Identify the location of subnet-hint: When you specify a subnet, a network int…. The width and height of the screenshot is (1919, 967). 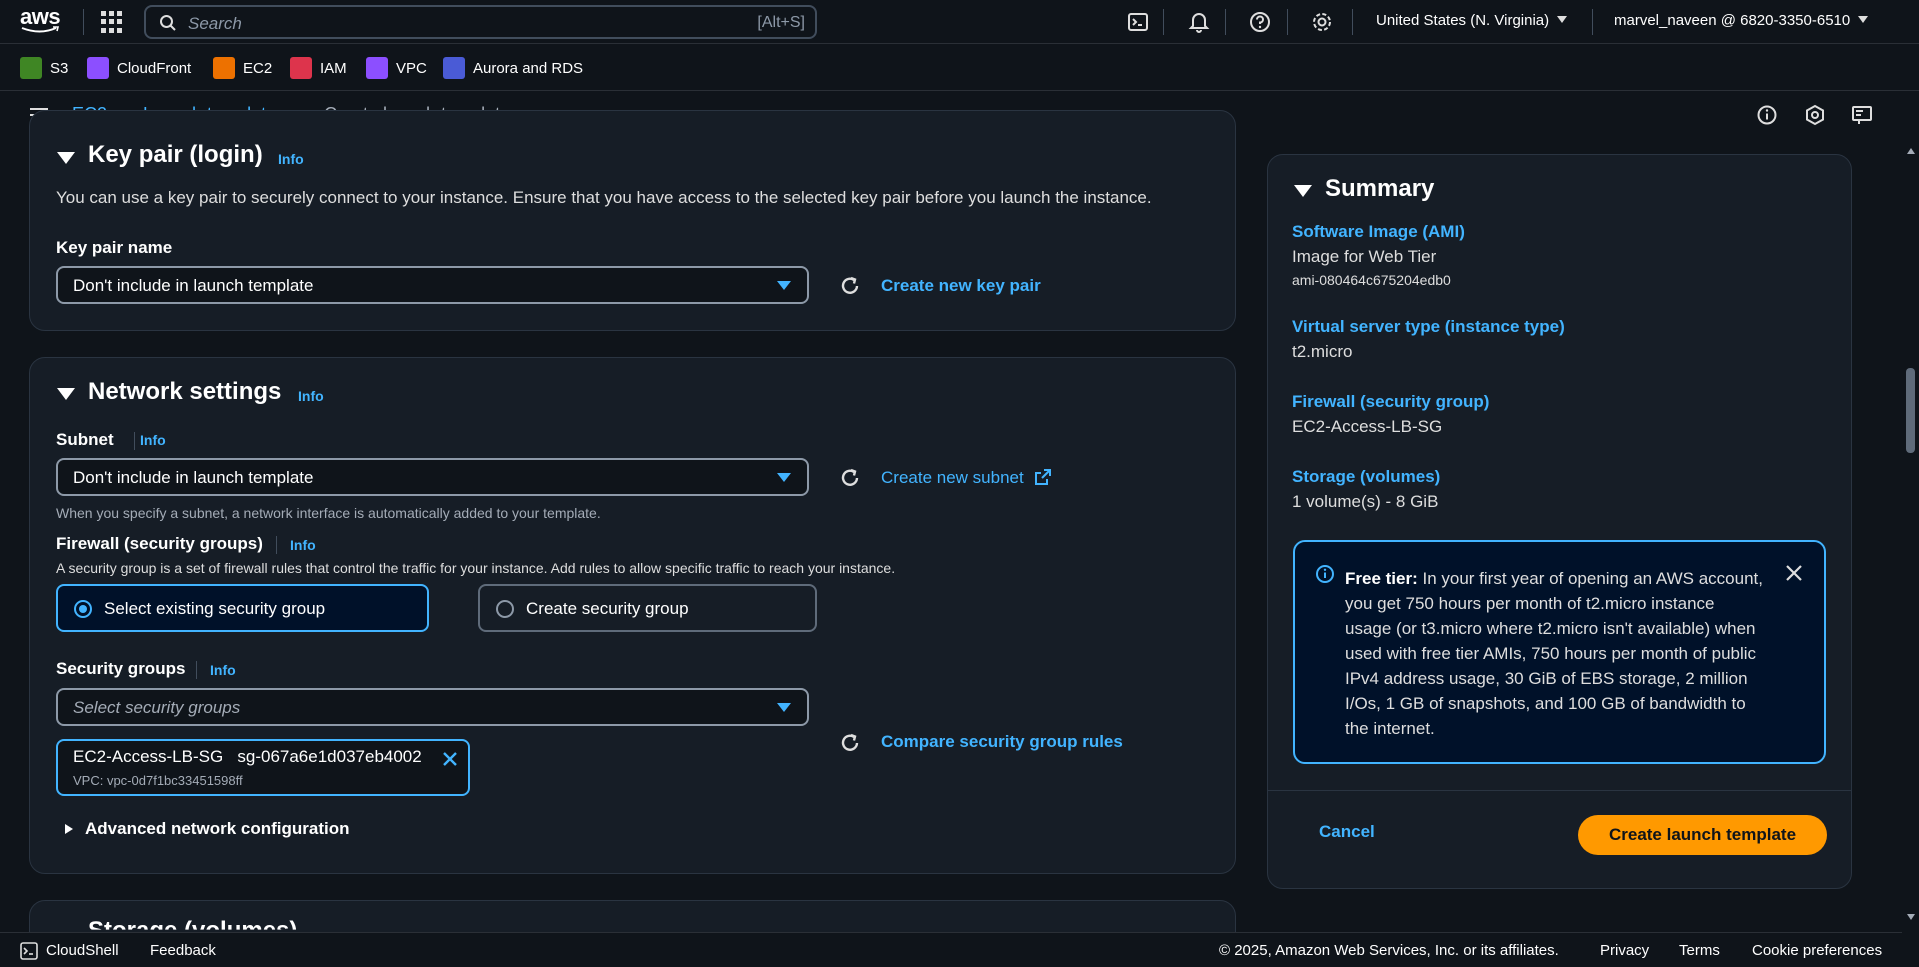
(328, 513).